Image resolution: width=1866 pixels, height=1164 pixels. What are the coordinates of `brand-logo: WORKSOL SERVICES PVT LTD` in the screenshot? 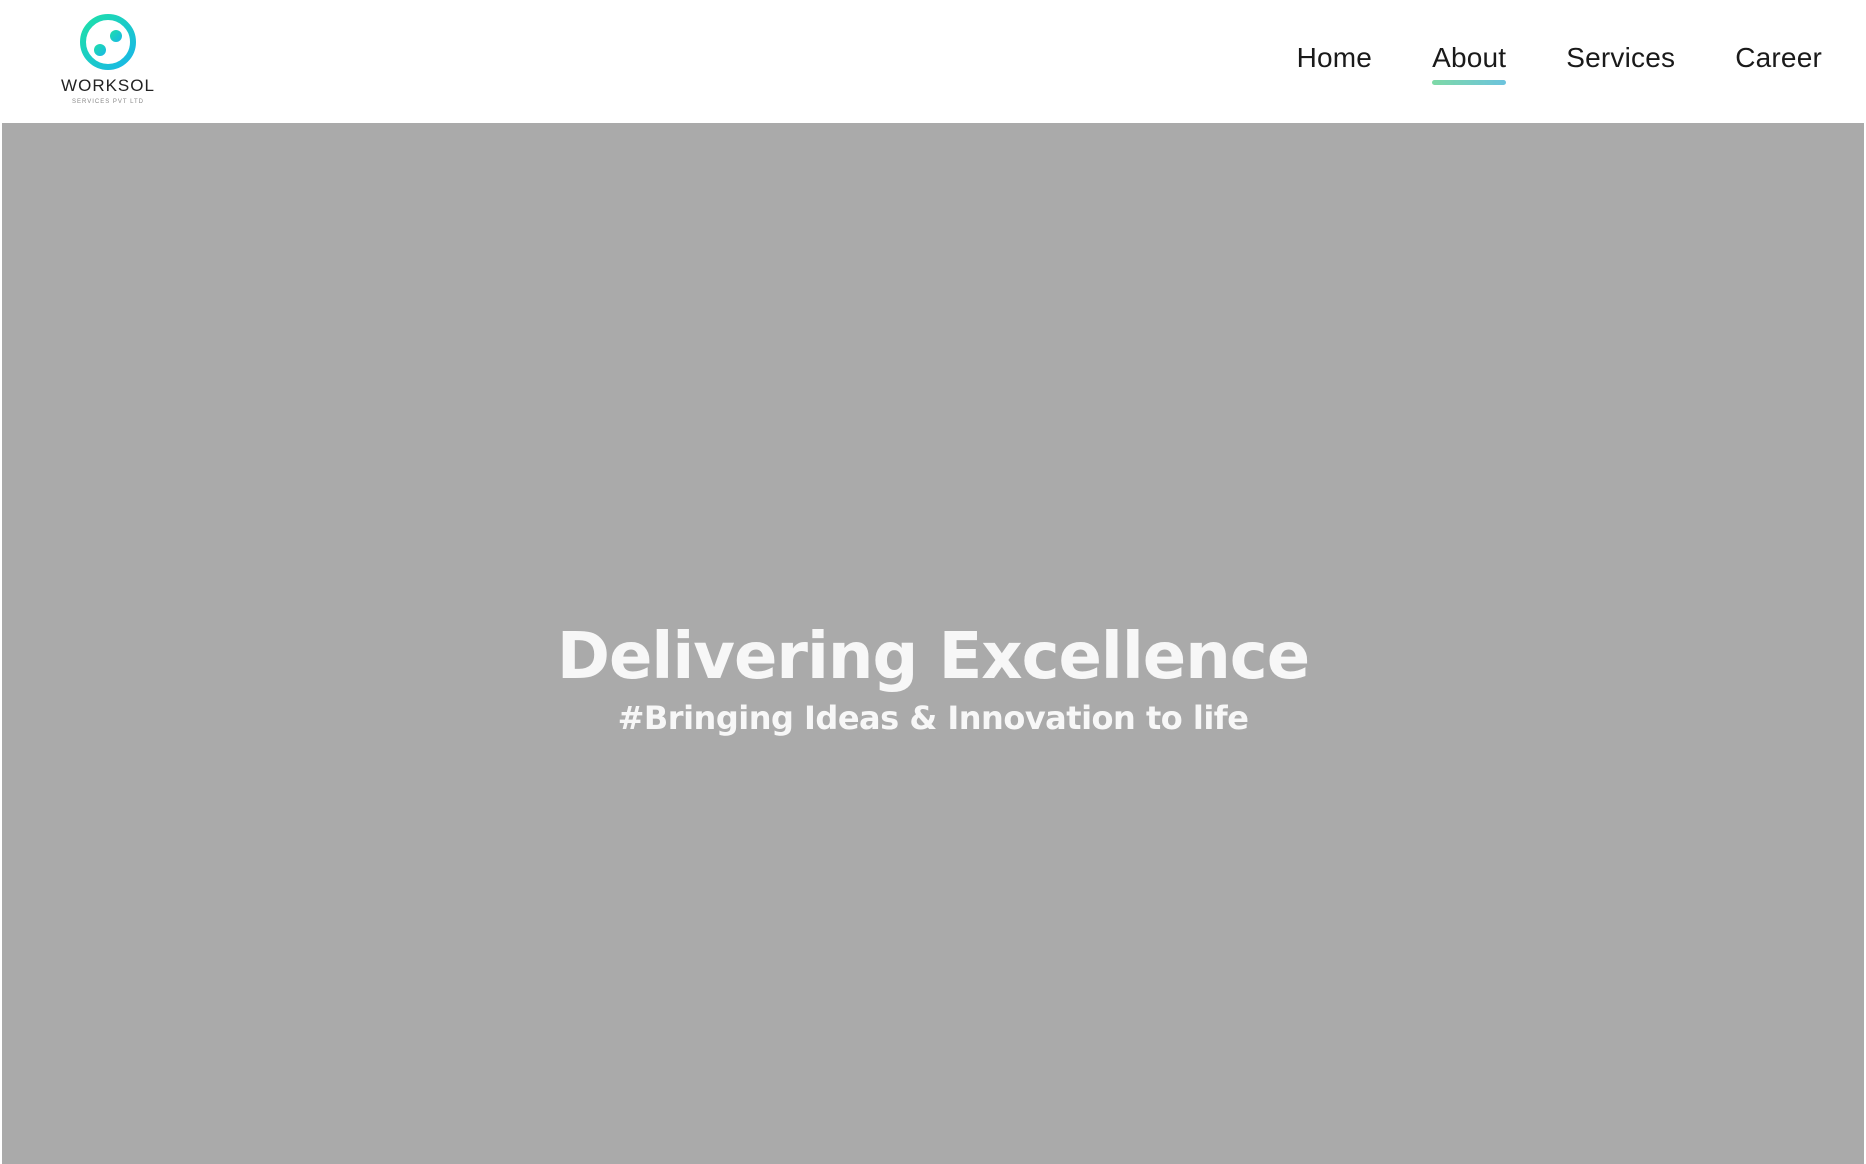 It's located at (108, 60).